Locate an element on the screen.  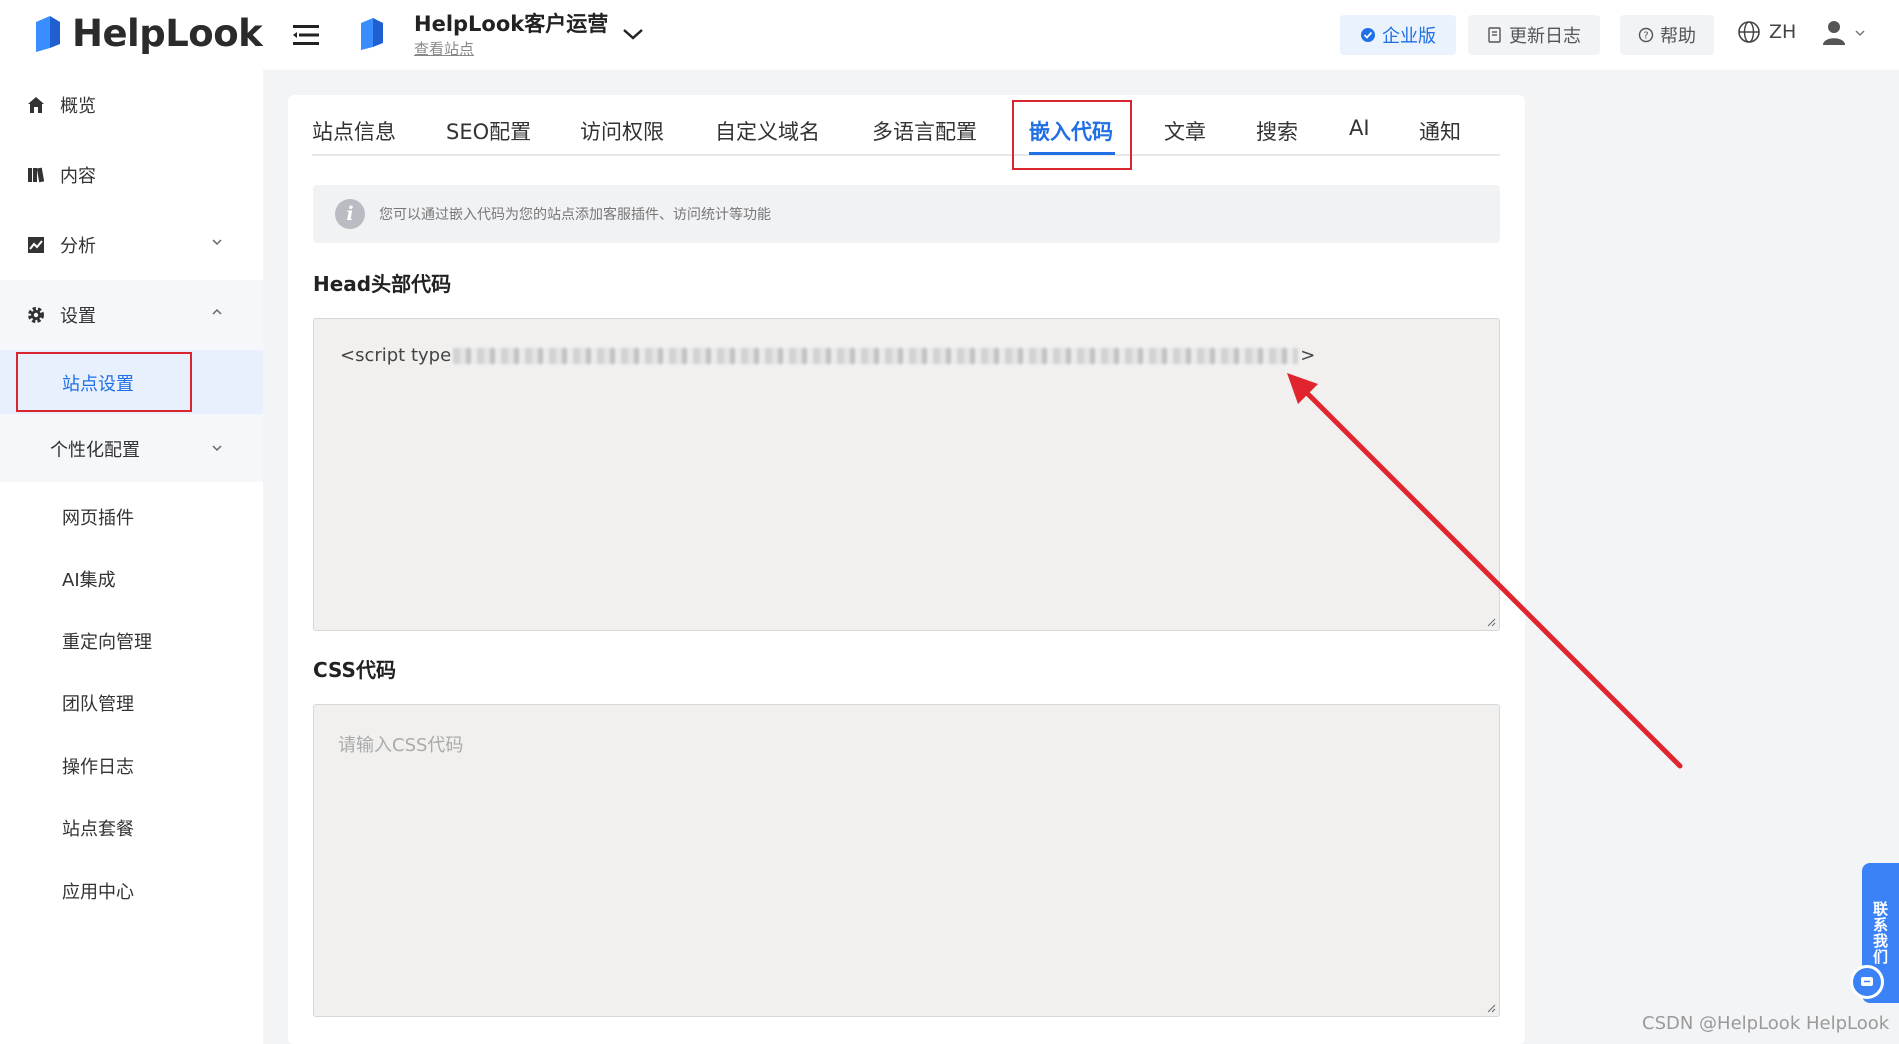
css-code-label: CSS代码 is located at coordinates (354, 670).